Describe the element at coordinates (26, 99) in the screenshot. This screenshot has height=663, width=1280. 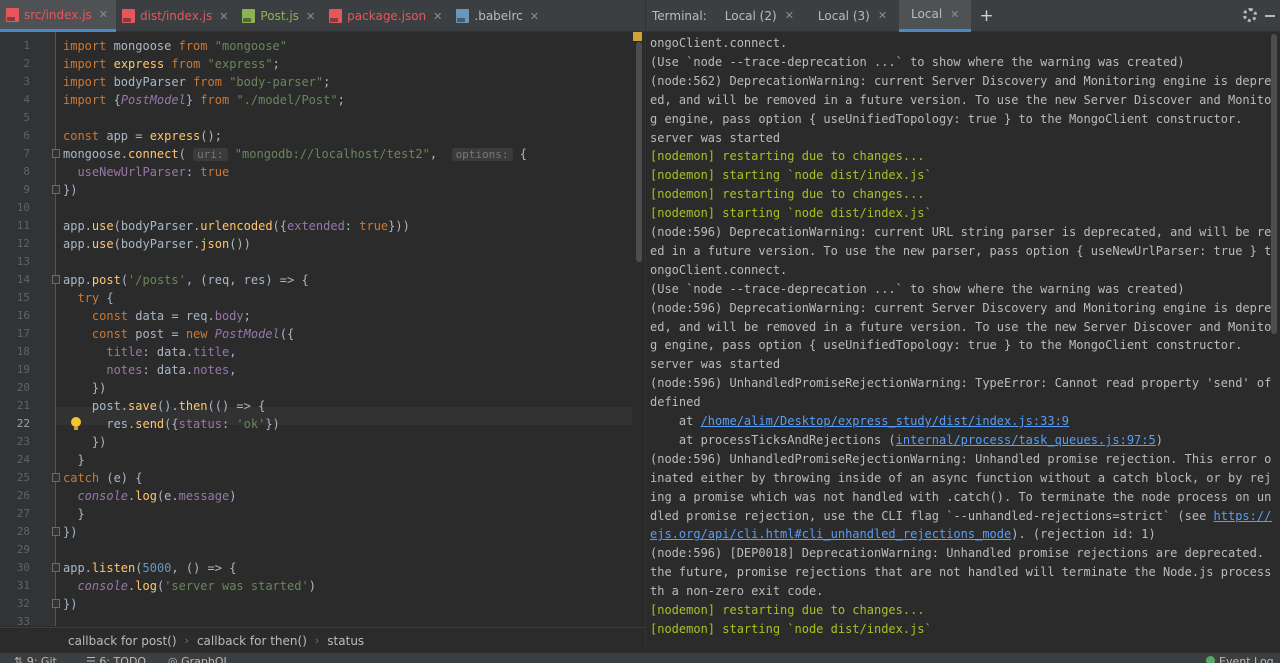
I see `line-number: 4` at that location.